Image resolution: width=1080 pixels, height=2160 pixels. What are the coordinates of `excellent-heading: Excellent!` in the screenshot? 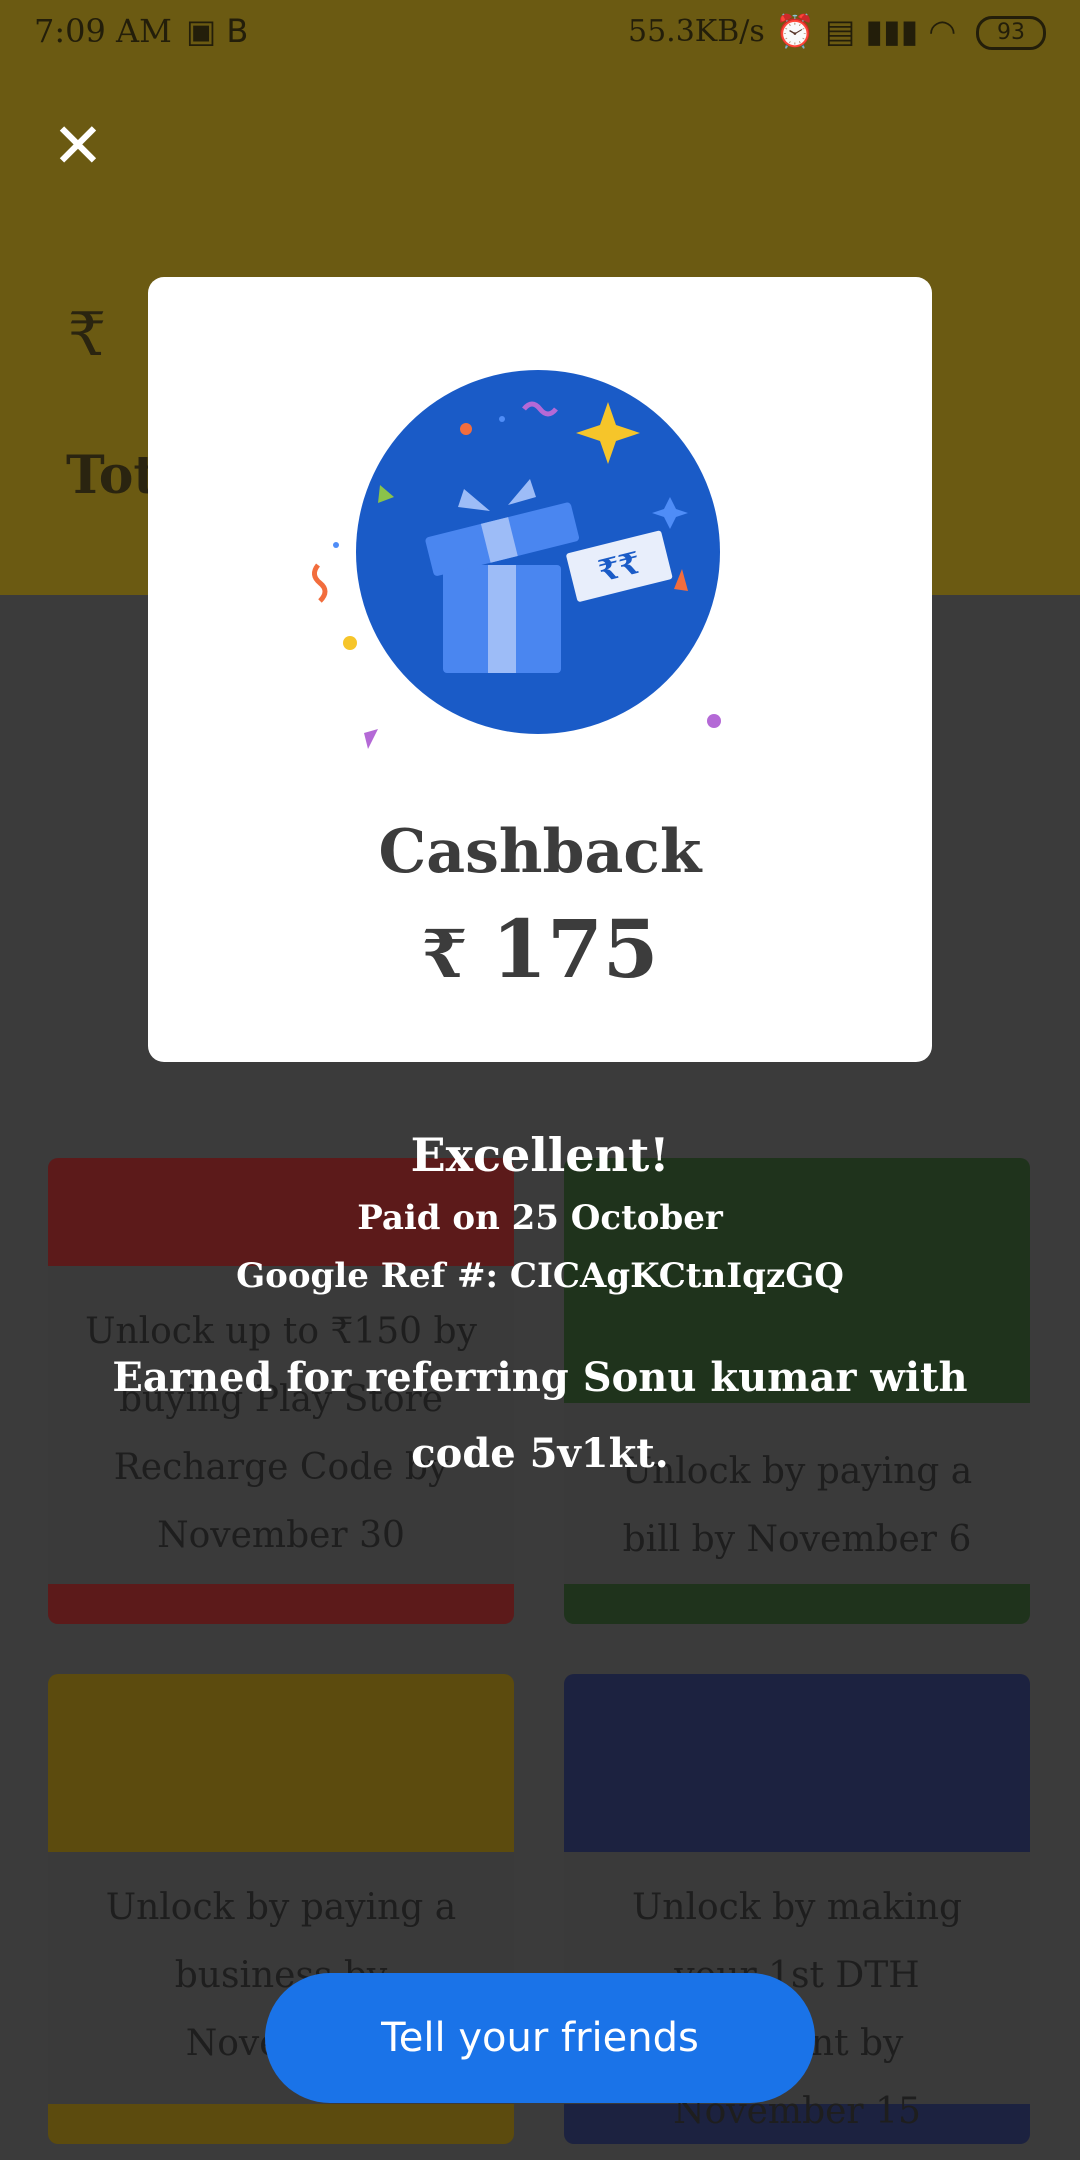 It's located at (540, 1155).